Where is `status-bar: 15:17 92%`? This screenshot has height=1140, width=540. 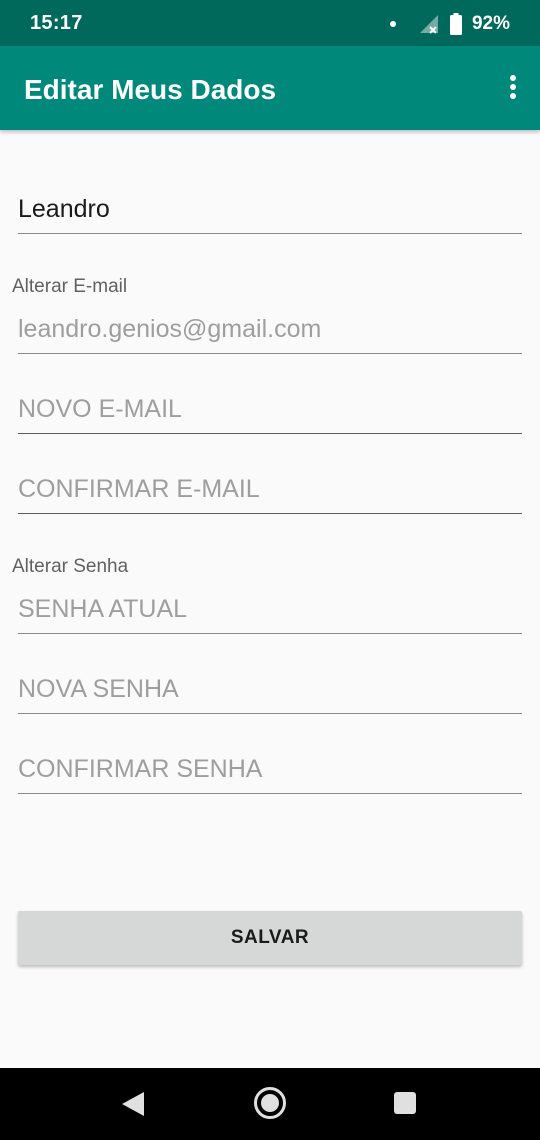
status-bar: 15:17 92% is located at coordinates (270, 23).